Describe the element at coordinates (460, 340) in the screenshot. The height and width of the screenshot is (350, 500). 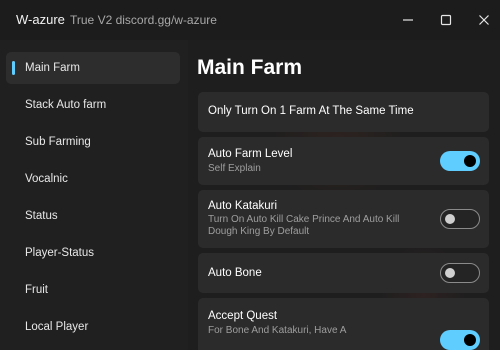
I see `accept-quest-toggle` at that location.